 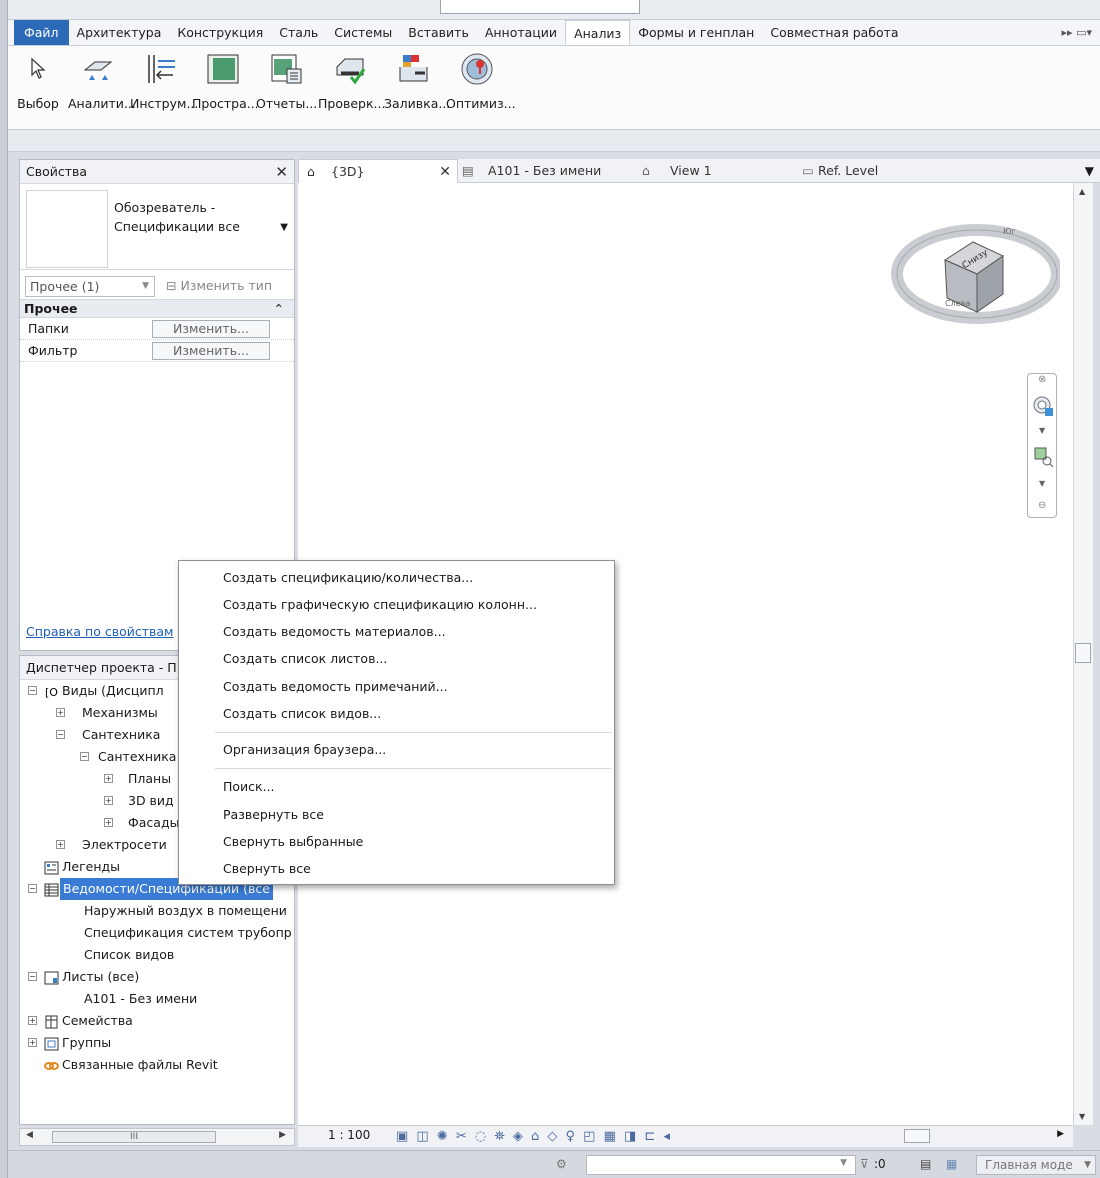 What do you see at coordinates (721, 1165) in the screenshot?
I see `status-workset-field: ▼` at bounding box center [721, 1165].